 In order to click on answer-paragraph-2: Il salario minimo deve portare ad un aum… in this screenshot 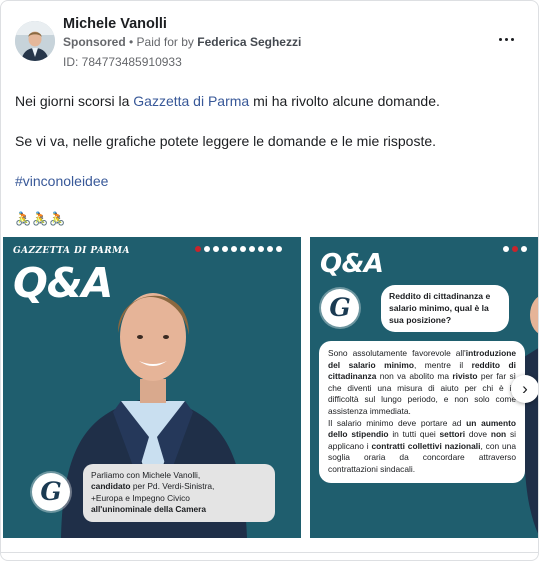, I will do `click(422, 447)`.